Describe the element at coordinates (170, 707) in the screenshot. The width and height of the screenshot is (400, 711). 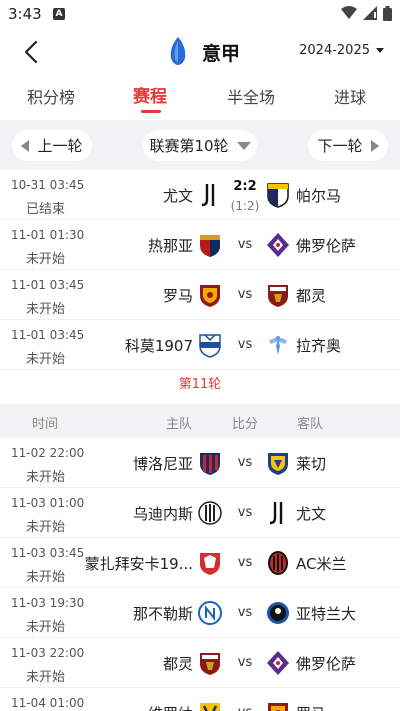
I see `home-team: 维罗纳` at that location.